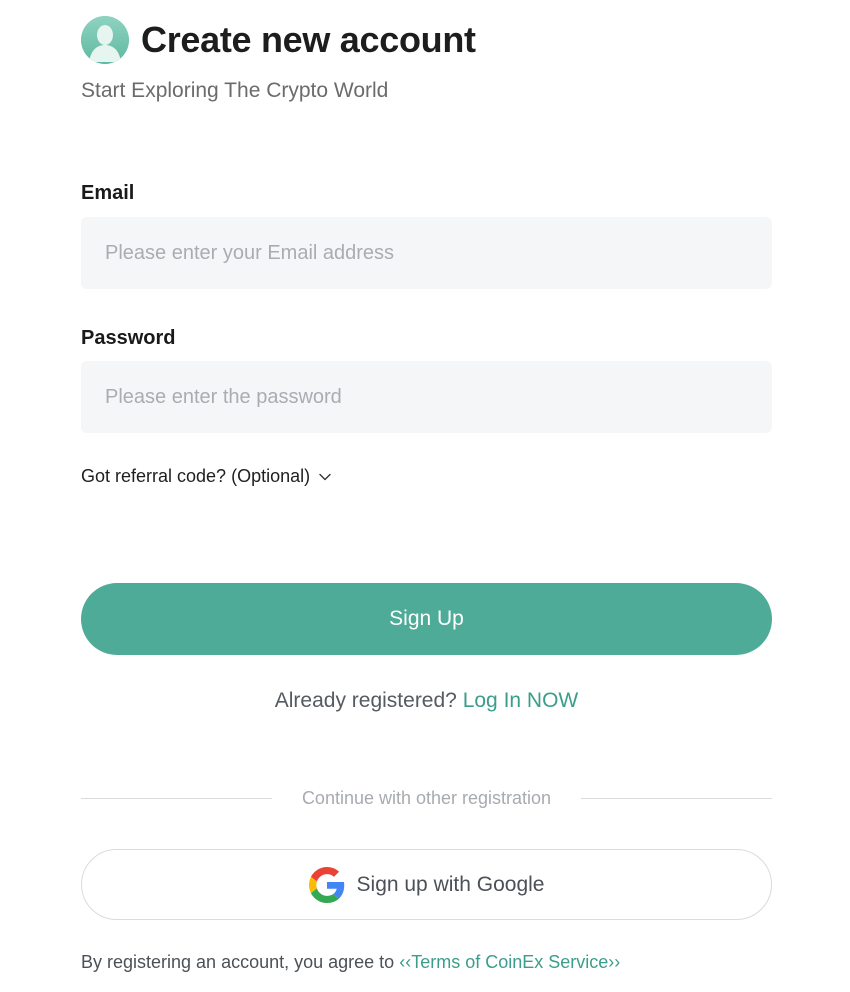 The width and height of the screenshot is (850, 992). What do you see at coordinates (176, 798) in the screenshot?
I see `divider-line-left` at bounding box center [176, 798].